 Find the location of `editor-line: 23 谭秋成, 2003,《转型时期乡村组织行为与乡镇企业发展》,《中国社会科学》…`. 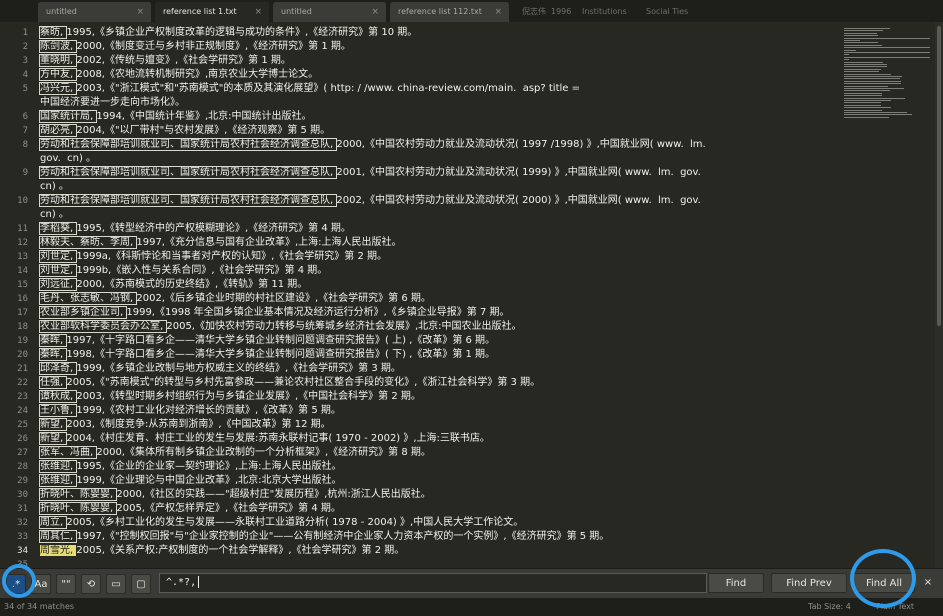

editor-line: 23 谭秋成, 2003,《转型时期乡村组织行为与乡镇企业发展》,《中国社会科学》… is located at coordinates (419, 397).